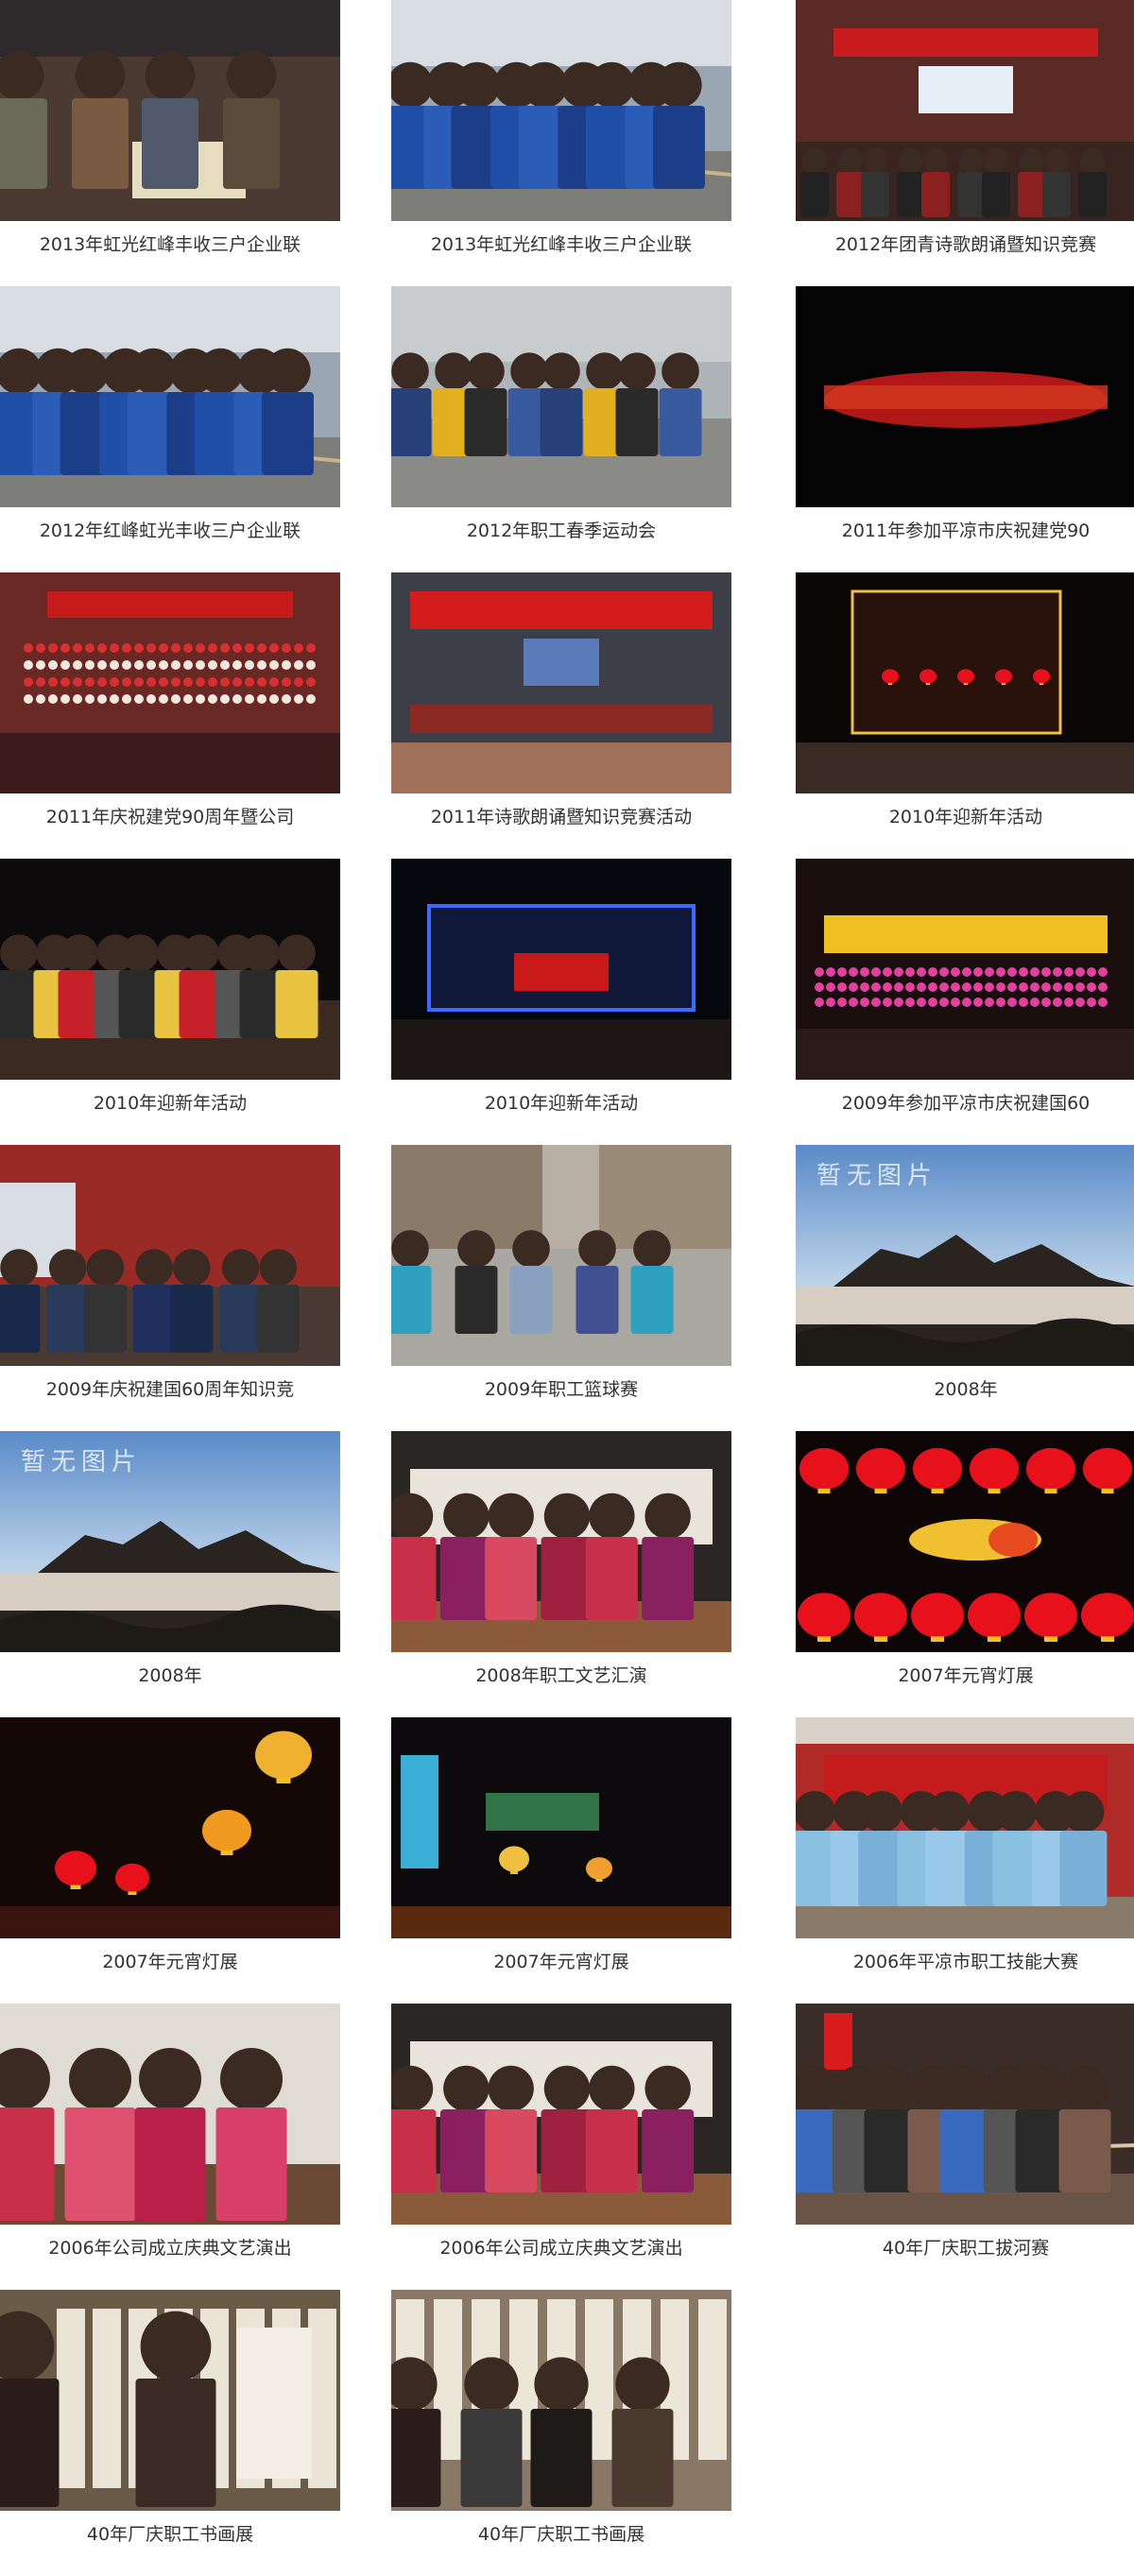 The height and width of the screenshot is (2576, 1134). What do you see at coordinates (965, 1961) in the screenshot?
I see `photo-caption: 2006年平凉市职工技能大赛` at bounding box center [965, 1961].